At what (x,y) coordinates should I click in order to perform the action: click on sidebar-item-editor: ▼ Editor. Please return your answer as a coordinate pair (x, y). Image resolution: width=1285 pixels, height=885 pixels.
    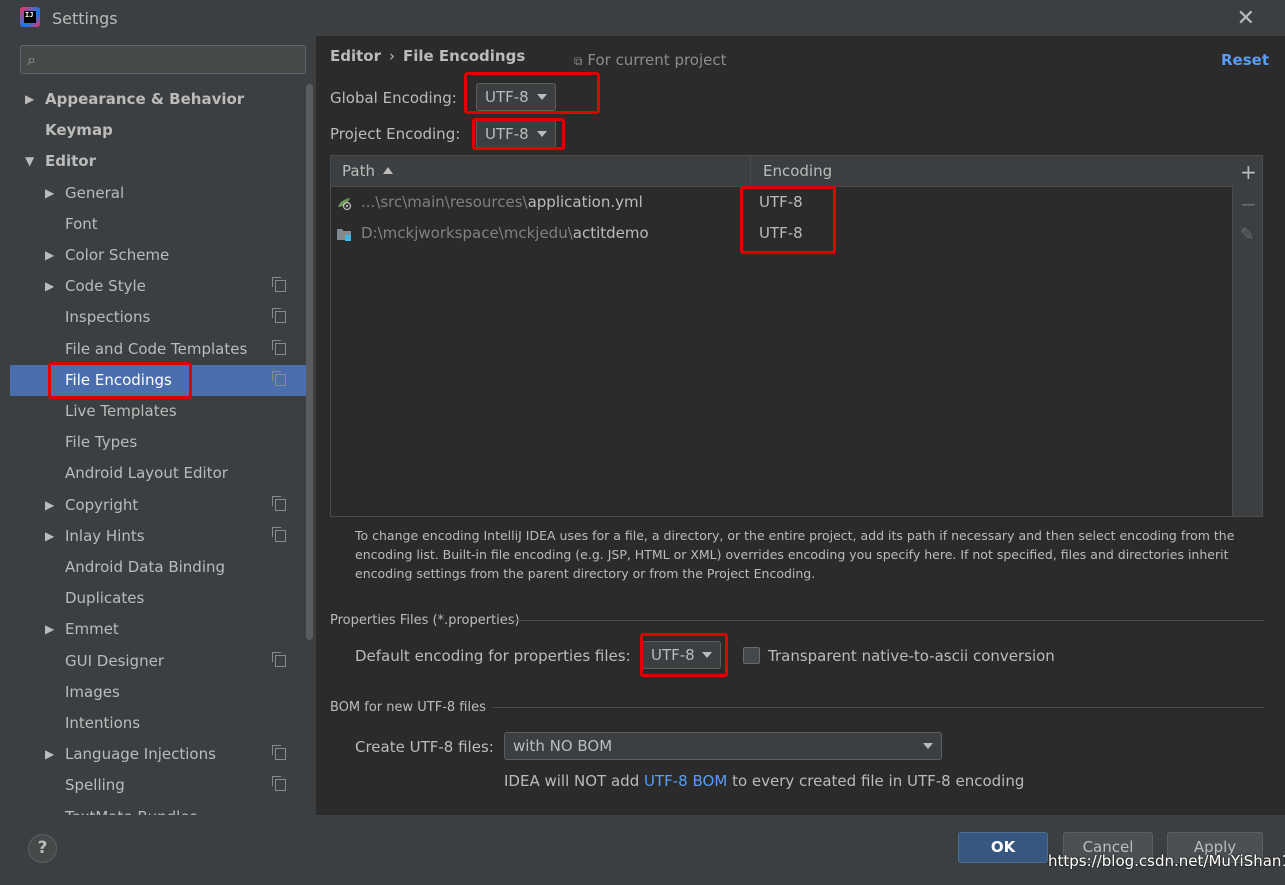
    Looking at the image, I should click on (158, 161).